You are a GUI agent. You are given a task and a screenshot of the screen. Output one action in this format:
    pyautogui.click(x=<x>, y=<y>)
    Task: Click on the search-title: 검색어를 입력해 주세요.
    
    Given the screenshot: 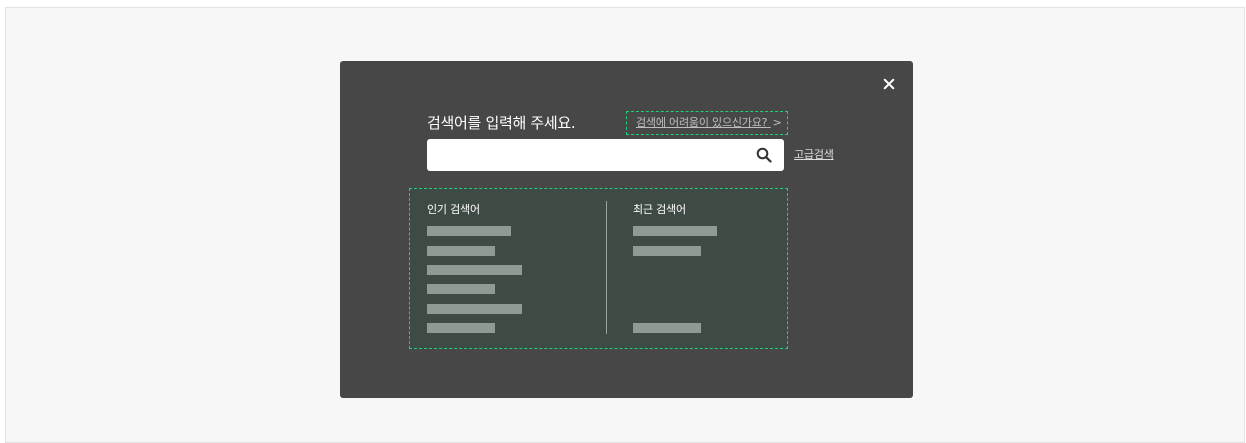 What is the action you would take?
    pyautogui.click(x=501, y=123)
    